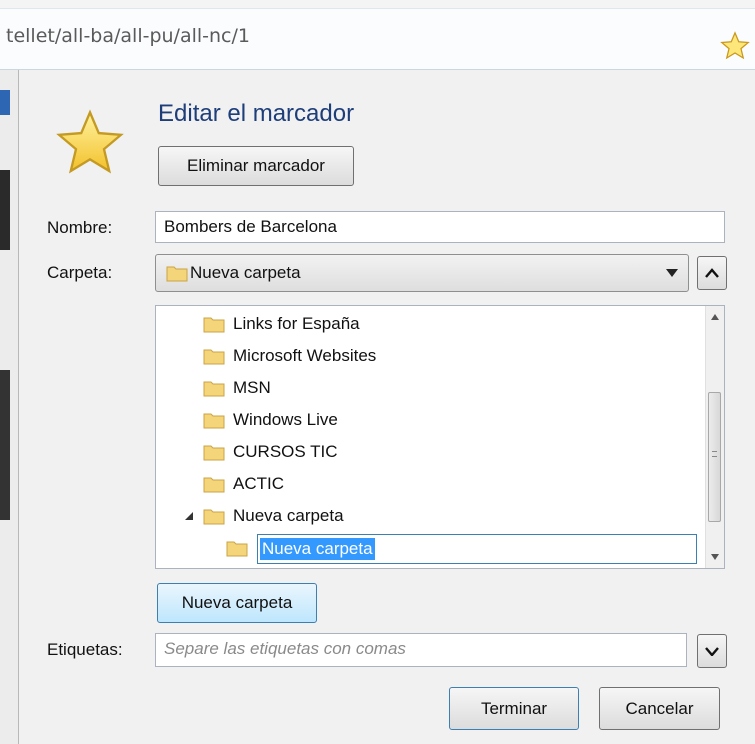 The width and height of the screenshot is (755, 744). I want to click on tree-item: Windows Live, so click(270, 420).